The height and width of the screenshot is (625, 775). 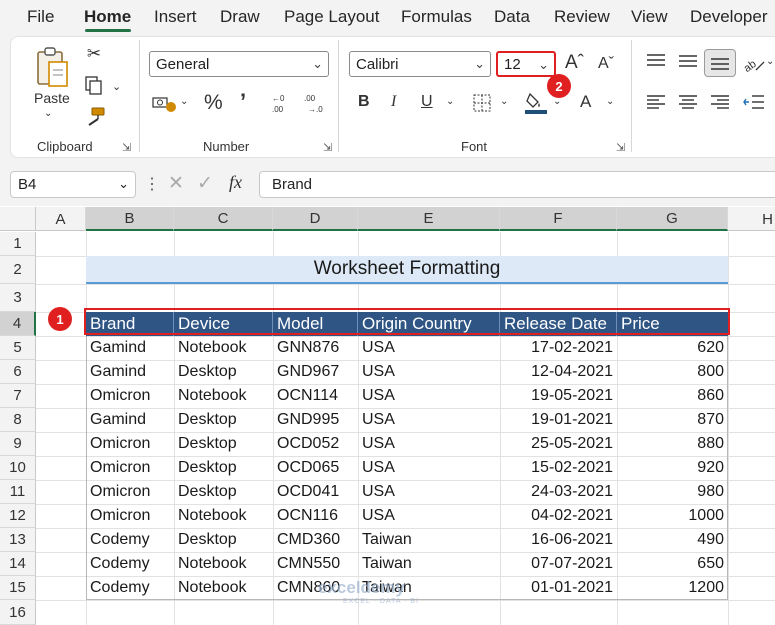 What do you see at coordinates (282, 104) in the screenshot?
I see `increase-decimal-icon: ←0.00` at bounding box center [282, 104].